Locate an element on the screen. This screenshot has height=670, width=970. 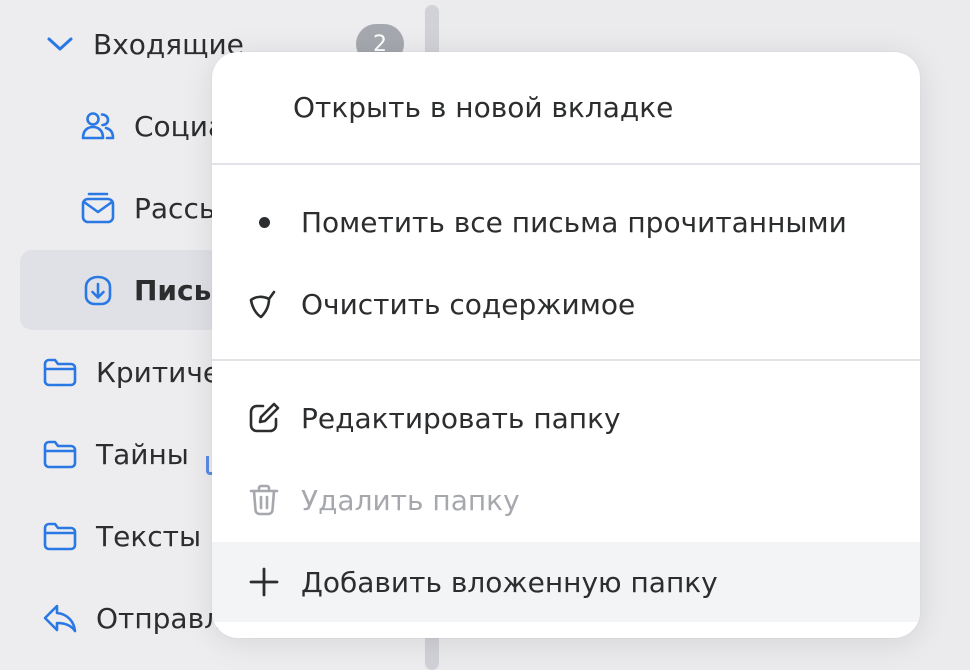
people-icon is located at coordinates (98, 126).